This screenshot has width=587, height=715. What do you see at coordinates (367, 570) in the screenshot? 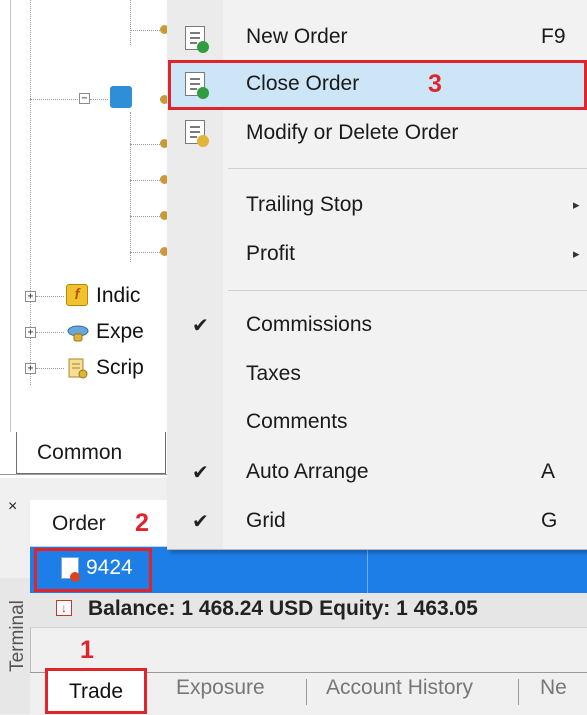
I see `cell-divider` at bounding box center [367, 570].